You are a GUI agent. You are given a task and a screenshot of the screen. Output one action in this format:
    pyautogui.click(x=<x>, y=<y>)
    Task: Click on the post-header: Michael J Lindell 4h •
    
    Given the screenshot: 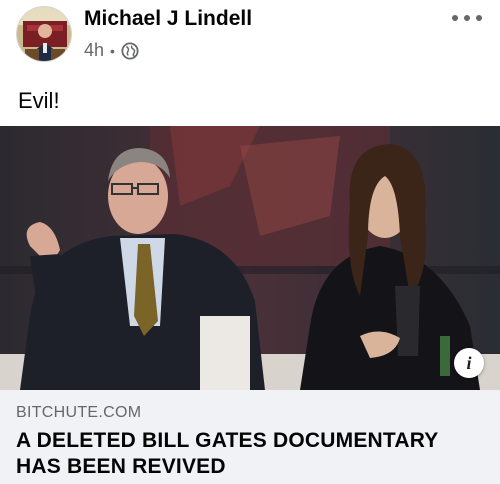 What is the action you would take?
    pyautogui.click(x=250, y=36)
    